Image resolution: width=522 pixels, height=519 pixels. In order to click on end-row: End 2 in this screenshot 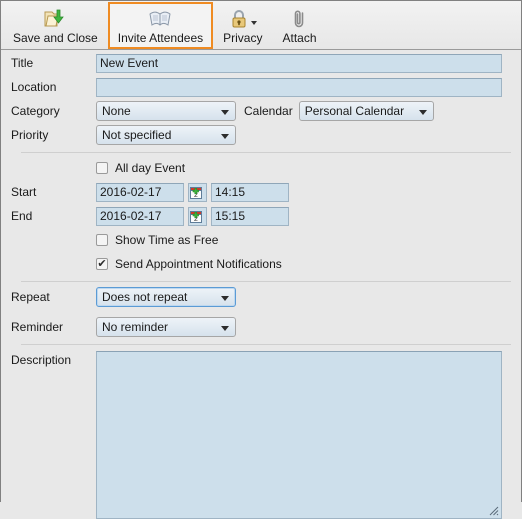, I will do `click(261, 216)`.